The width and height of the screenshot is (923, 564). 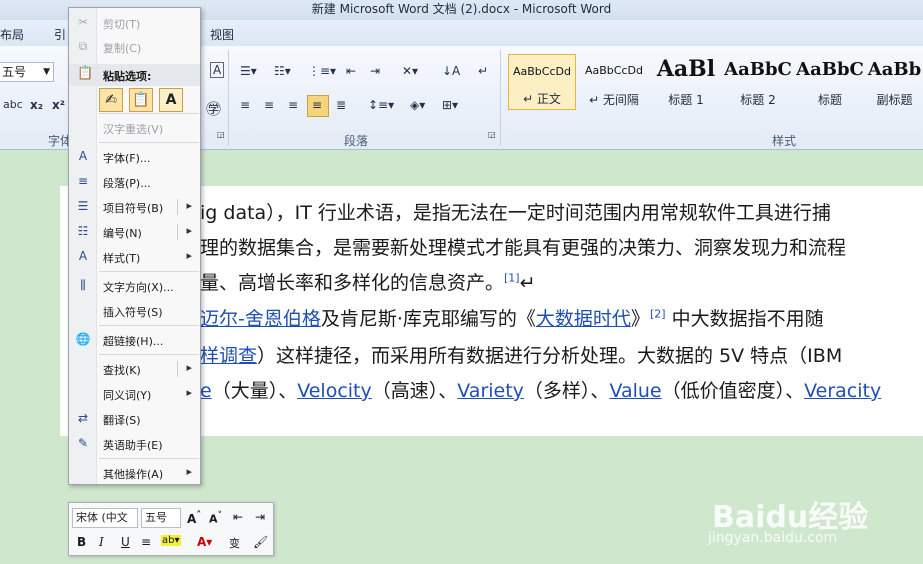 What do you see at coordinates (204, 542) in the screenshot?
I see `font-color-icon: A▾` at bounding box center [204, 542].